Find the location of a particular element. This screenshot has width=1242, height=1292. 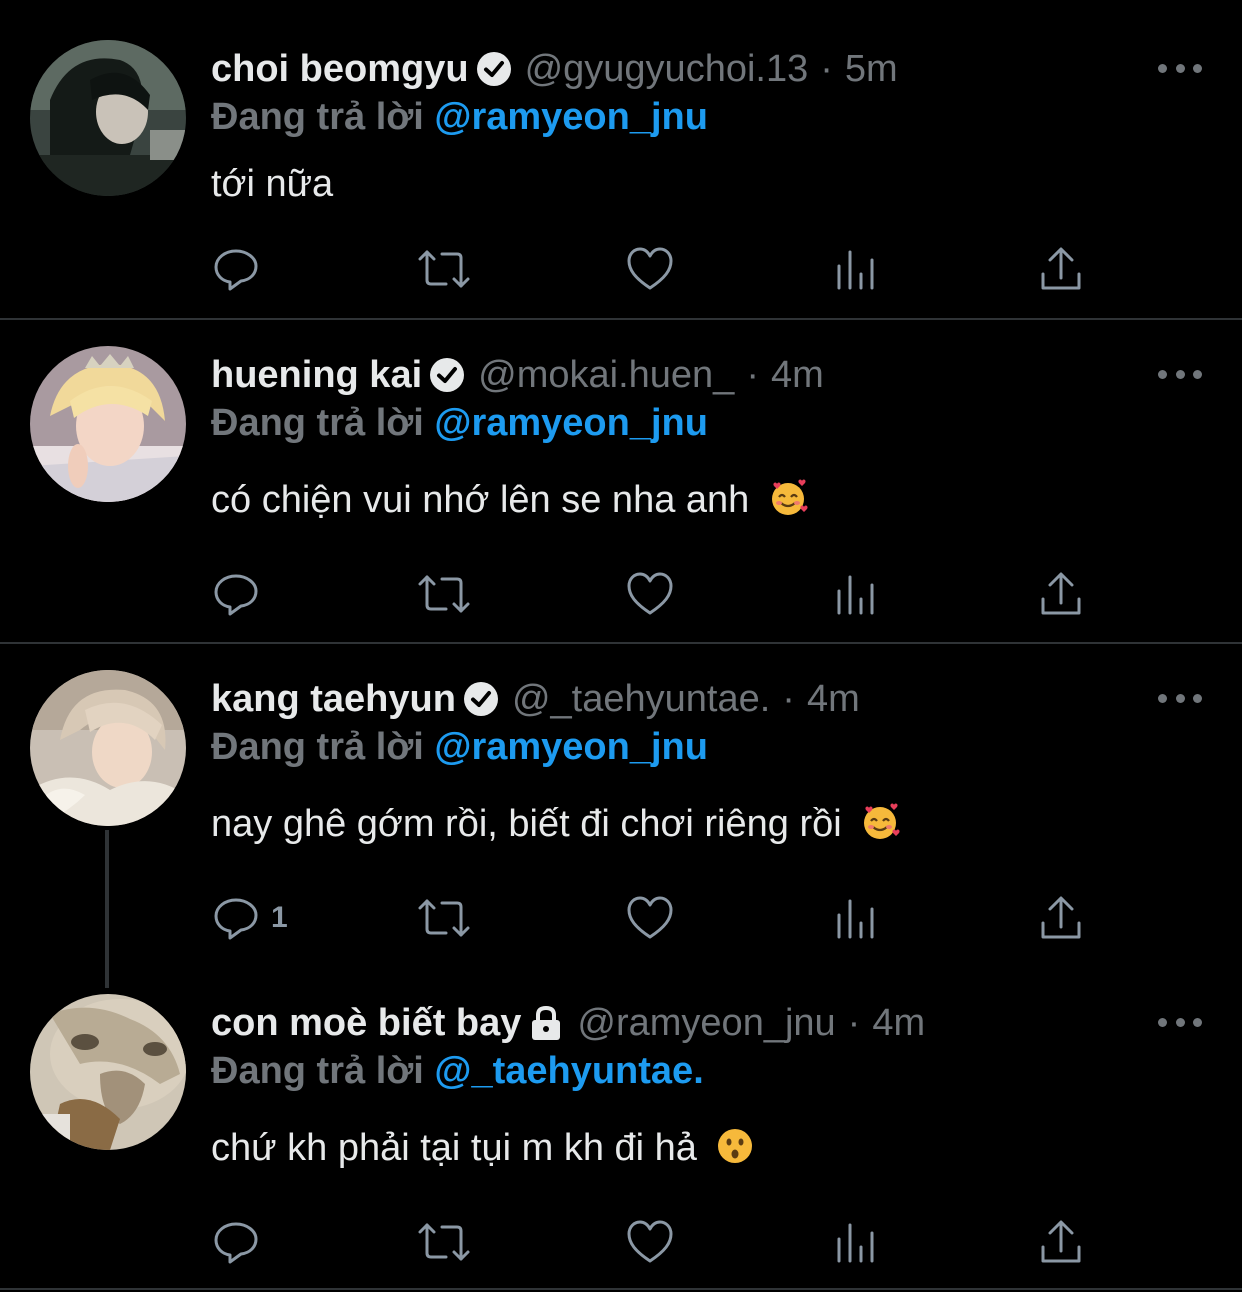

display-name: choi beomgyu is located at coordinates (340, 69).